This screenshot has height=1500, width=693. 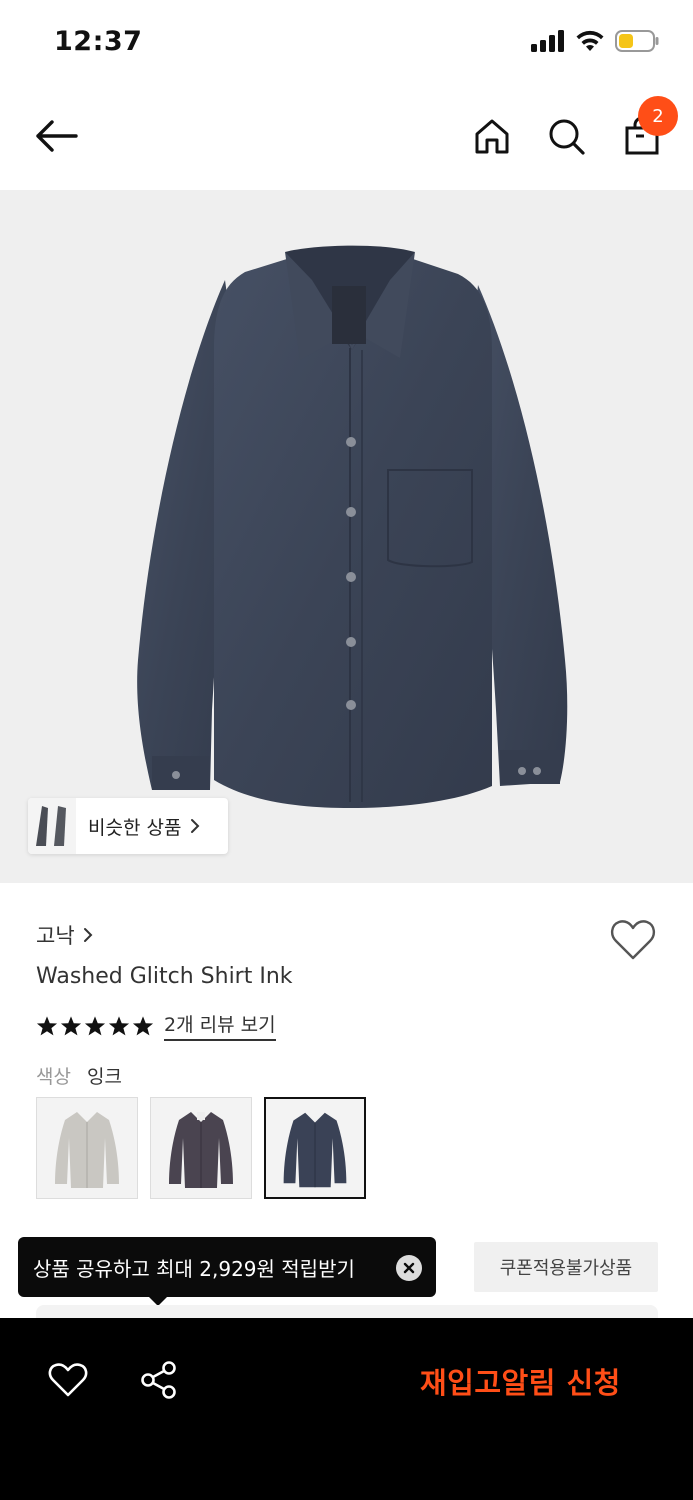 I want to click on color-swatch-ink, so click(x=315, y=1148).